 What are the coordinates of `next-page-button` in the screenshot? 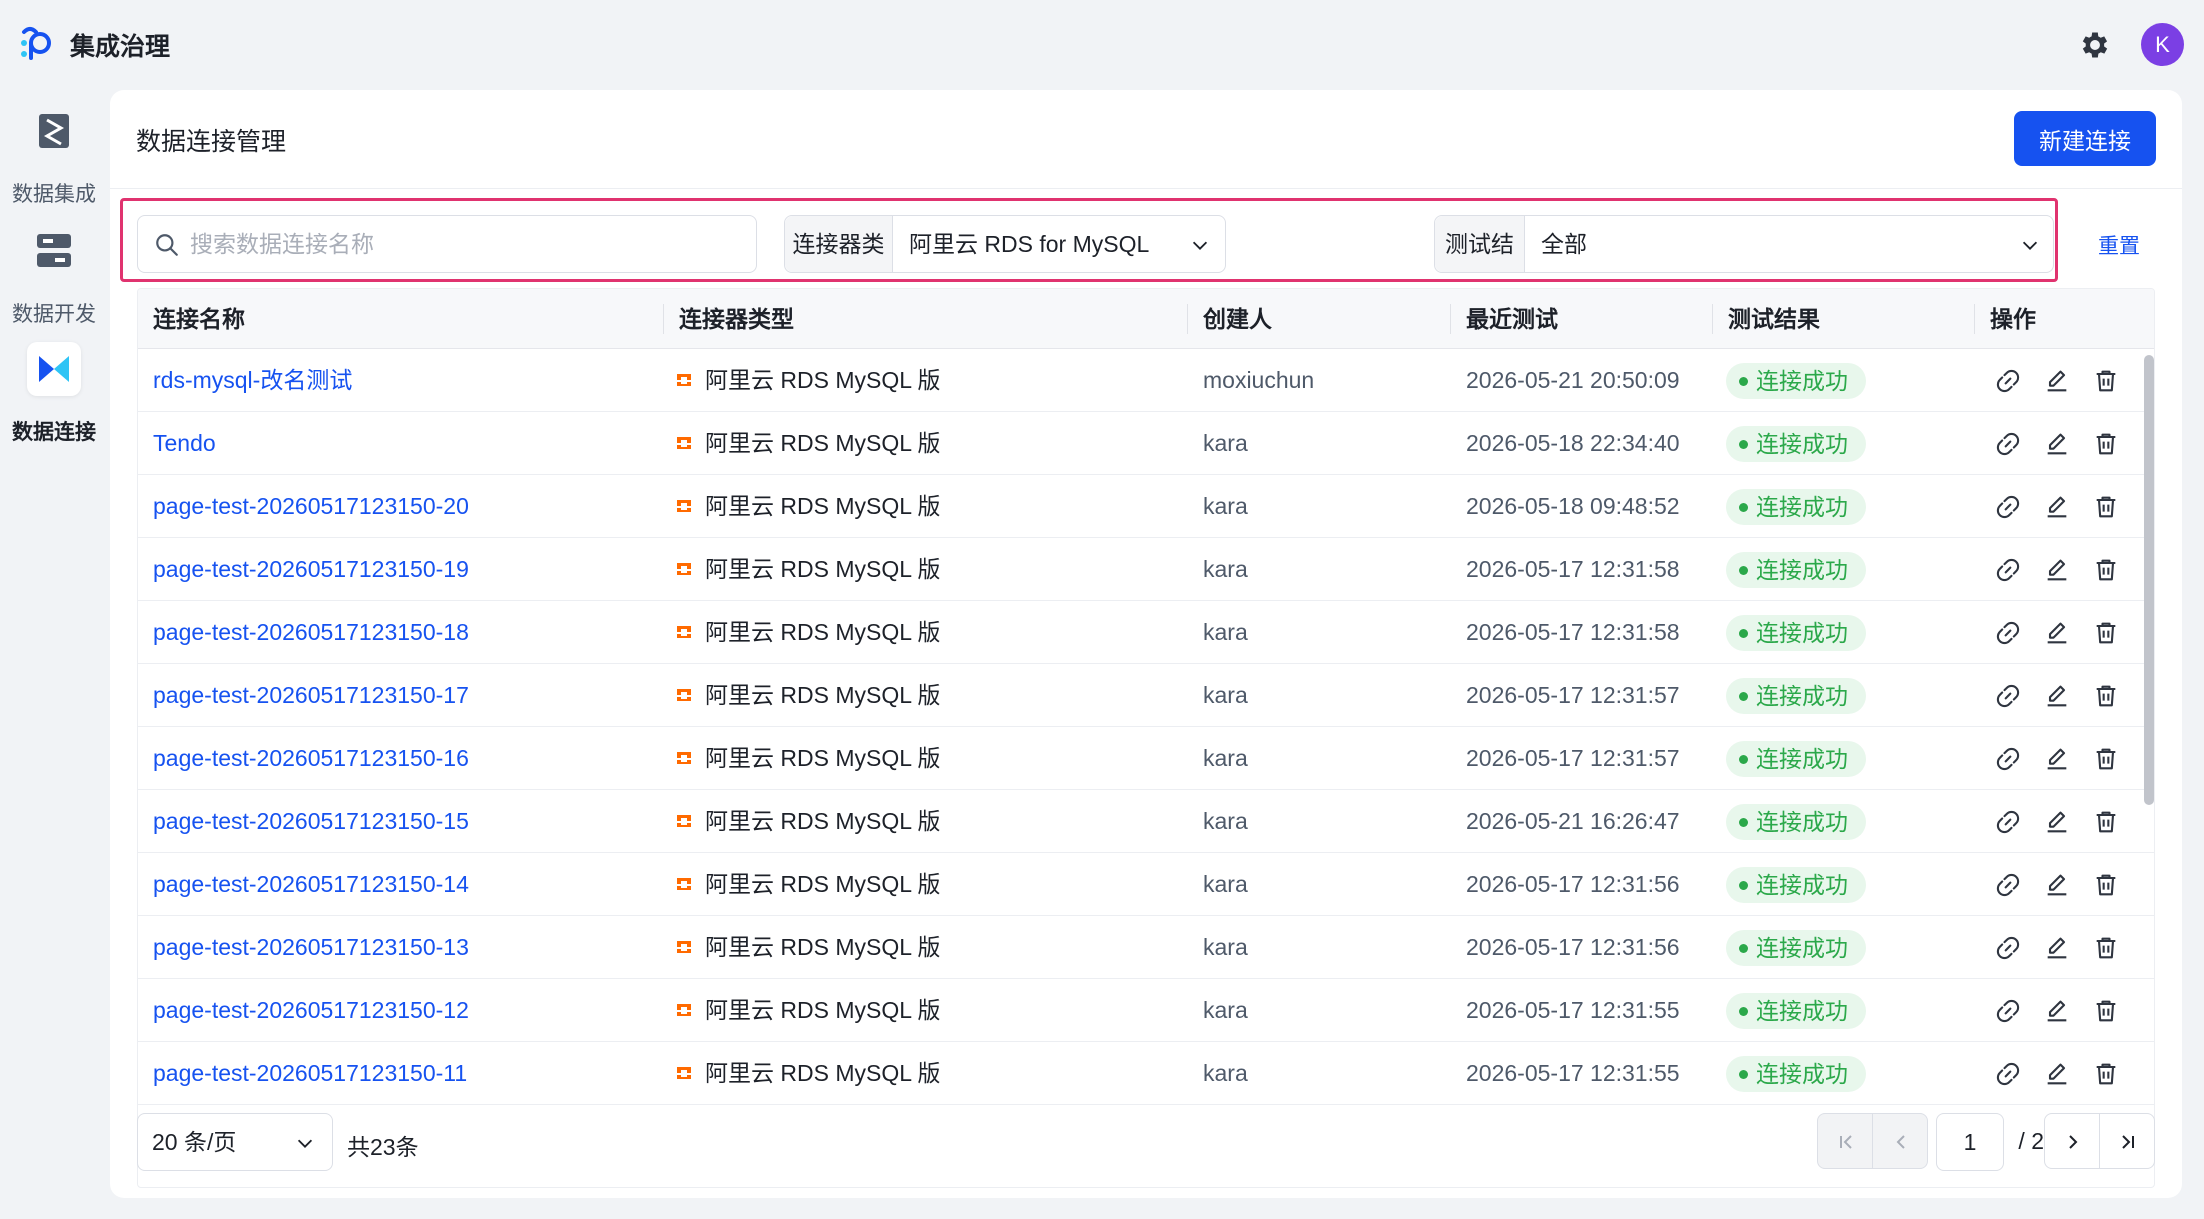 It's located at (2072, 1141).